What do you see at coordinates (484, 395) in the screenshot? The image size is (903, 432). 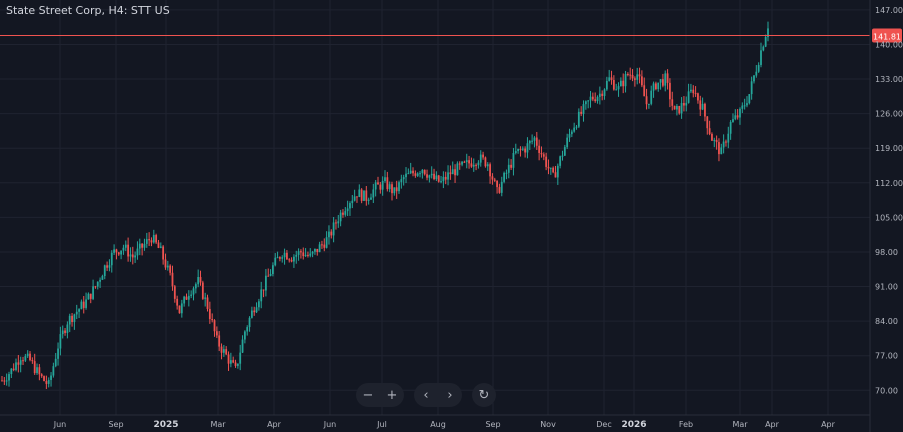 I see `reset-chart-button: ↻` at bounding box center [484, 395].